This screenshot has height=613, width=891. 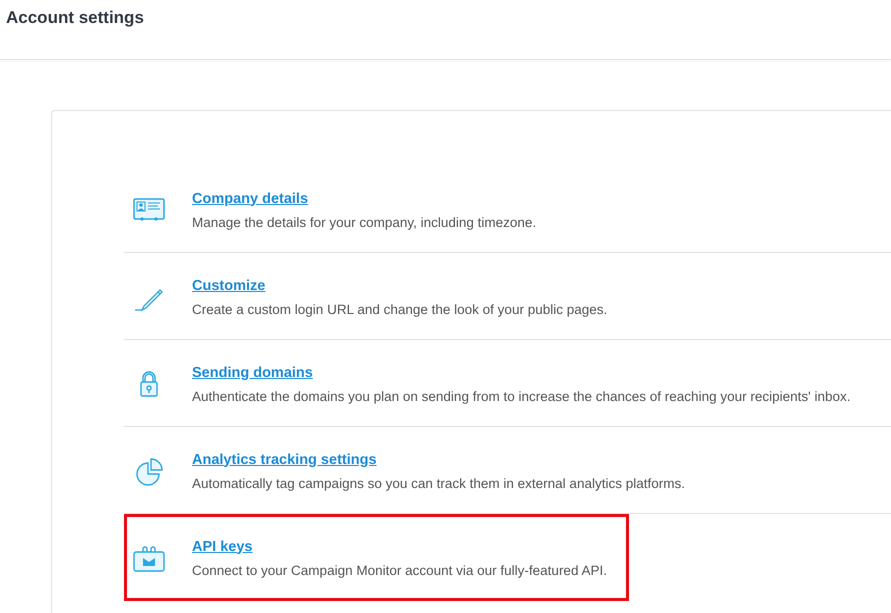 I want to click on setting-description: Authenticate the domains you plan on sending from to increase the chances of reaching your recipients' inbox., so click(x=521, y=397).